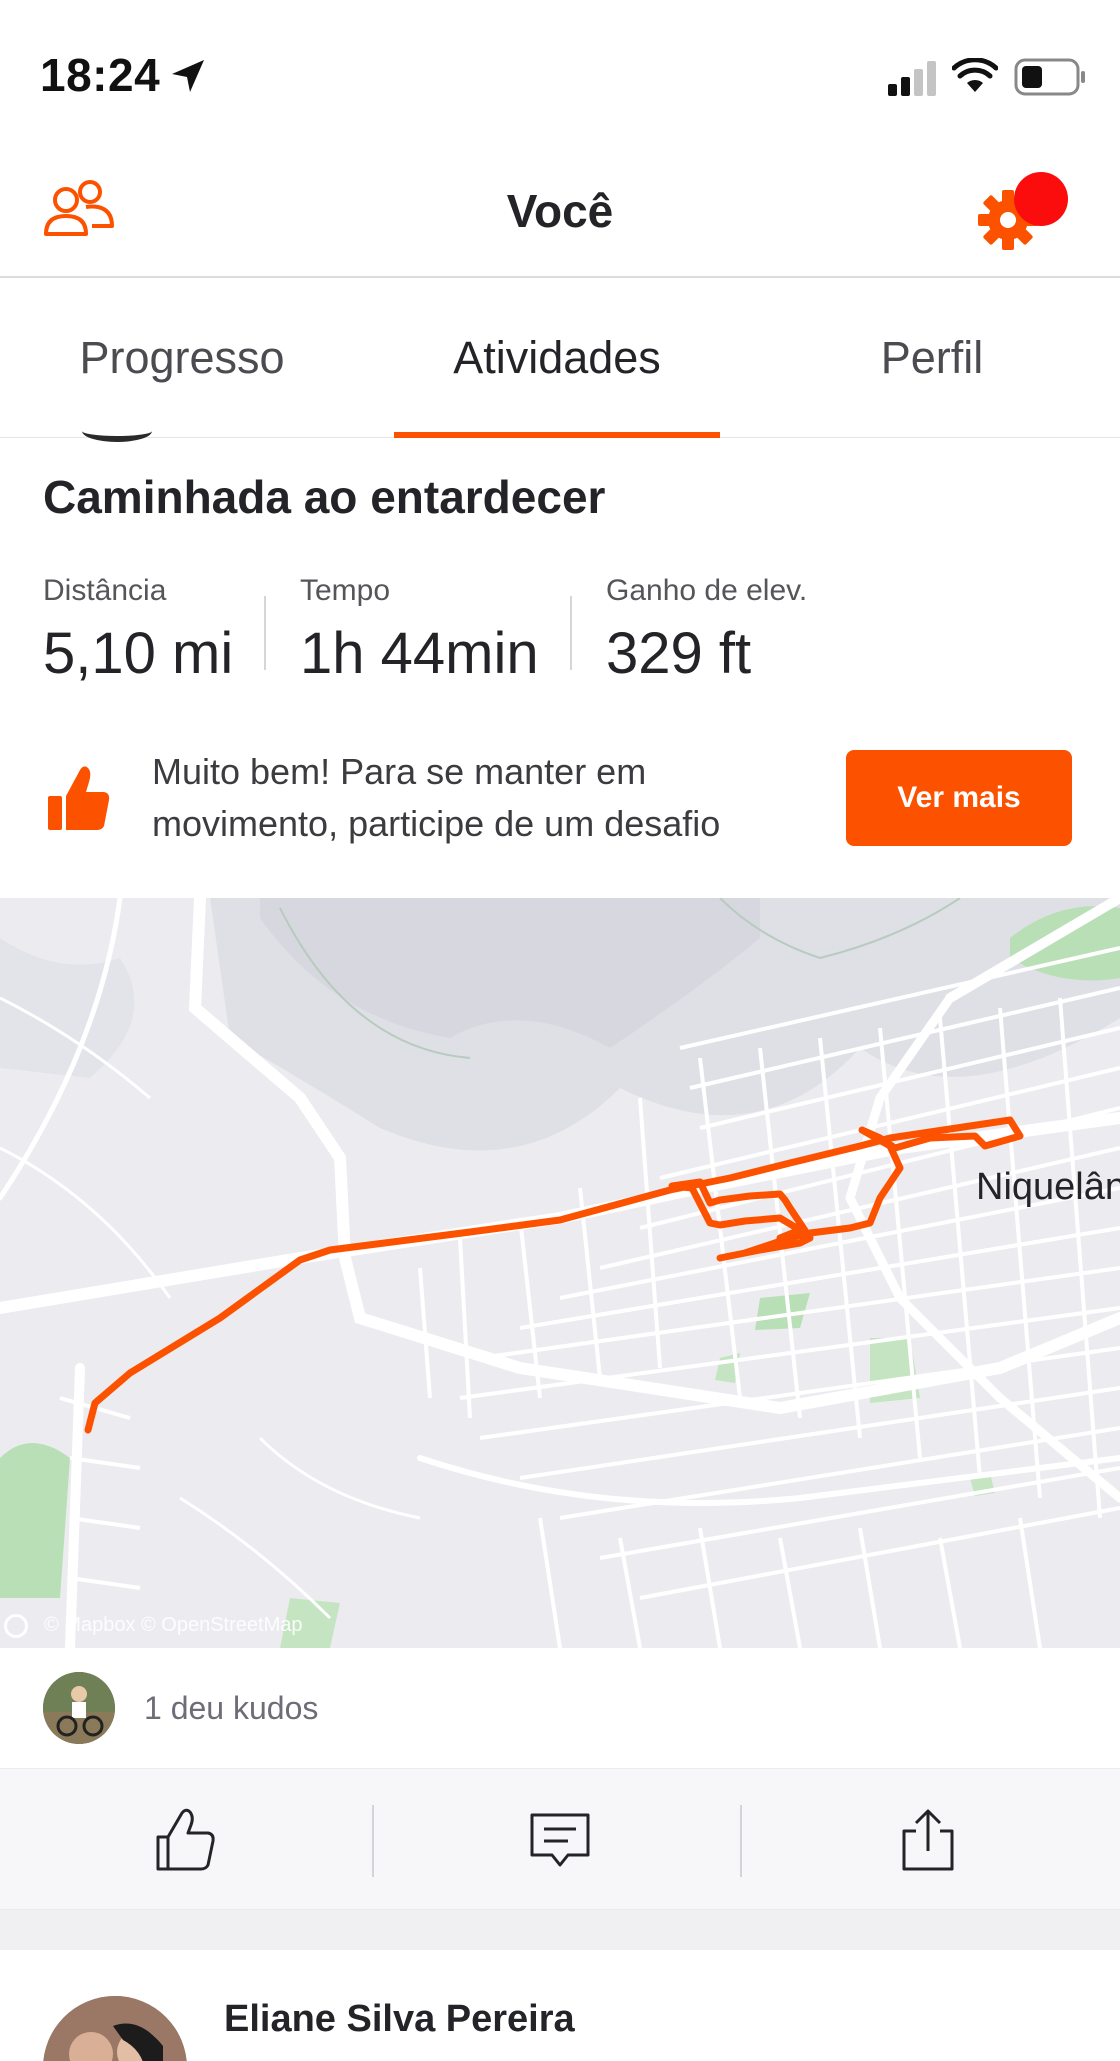 The width and height of the screenshot is (1120, 2061). What do you see at coordinates (345, 590) in the screenshot?
I see `stat-label: Tempo` at bounding box center [345, 590].